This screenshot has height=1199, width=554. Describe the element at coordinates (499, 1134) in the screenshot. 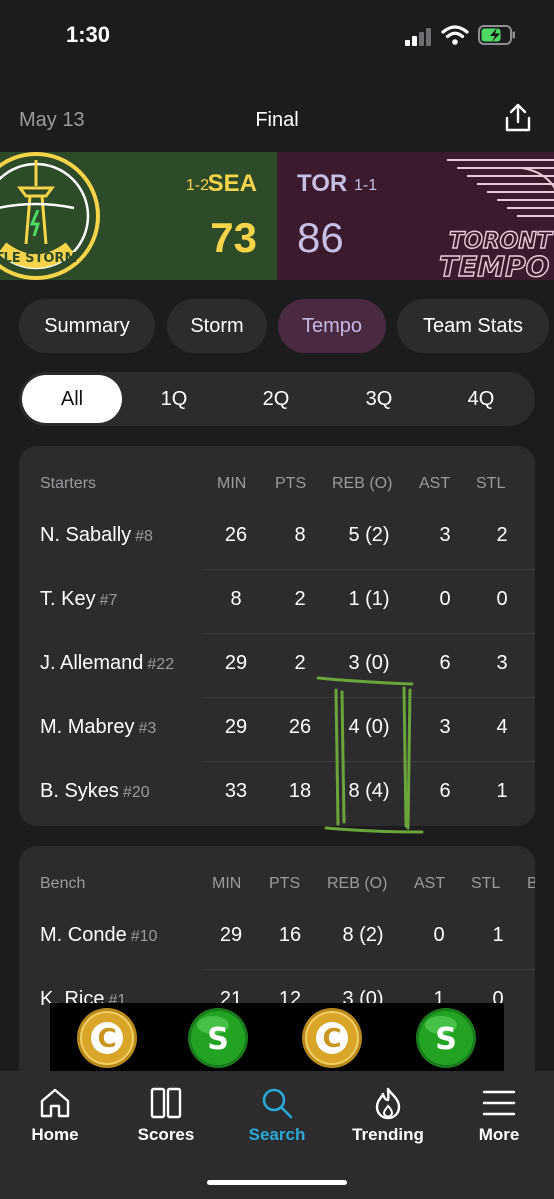

I see `nav-more-label: More` at that location.